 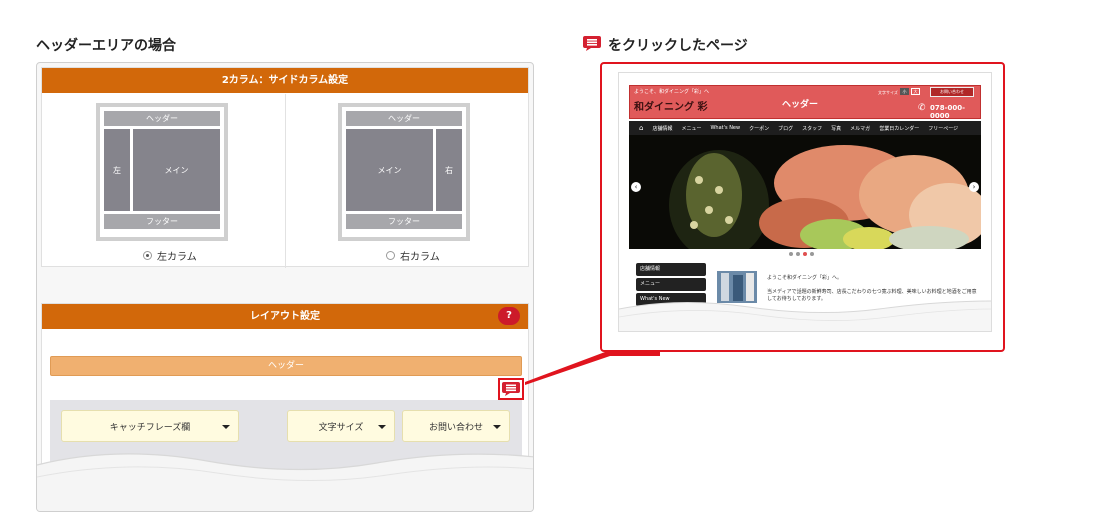 What do you see at coordinates (641, 128) in the screenshot?
I see `home-icon: ⌂` at bounding box center [641, 128].